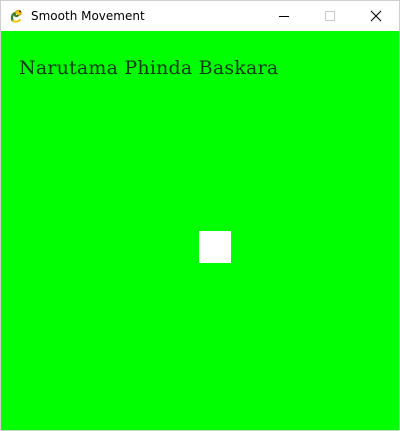  I want to click on maximize-button, so click(330, 16).